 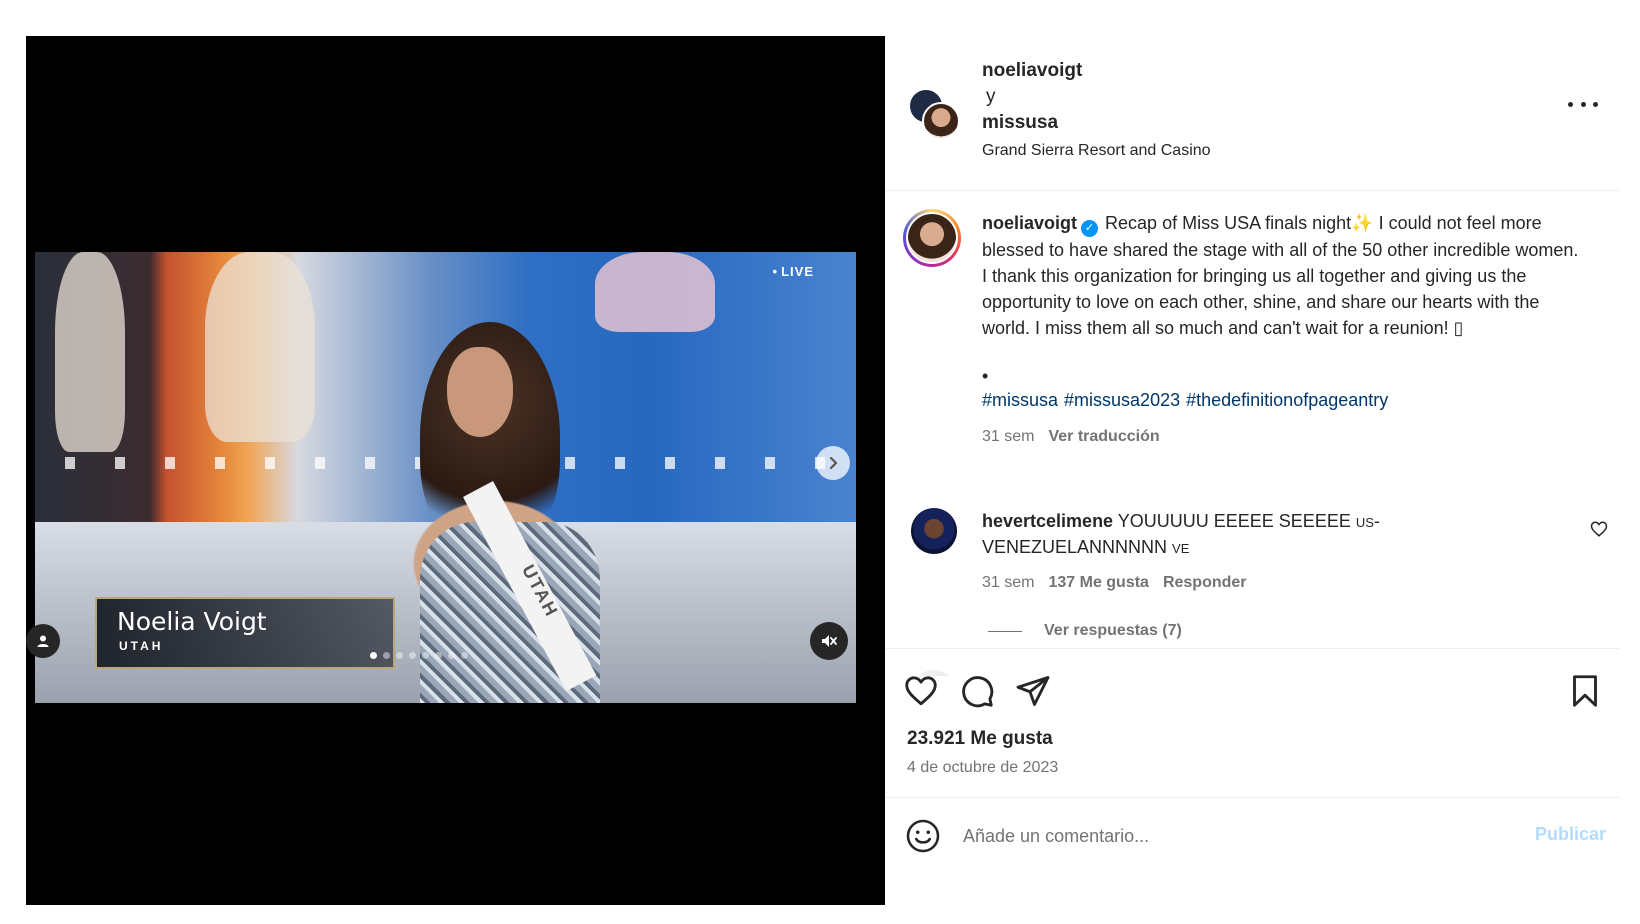 I want to click on sparkles-emoji: ✨, so click(x=1362, y=223).